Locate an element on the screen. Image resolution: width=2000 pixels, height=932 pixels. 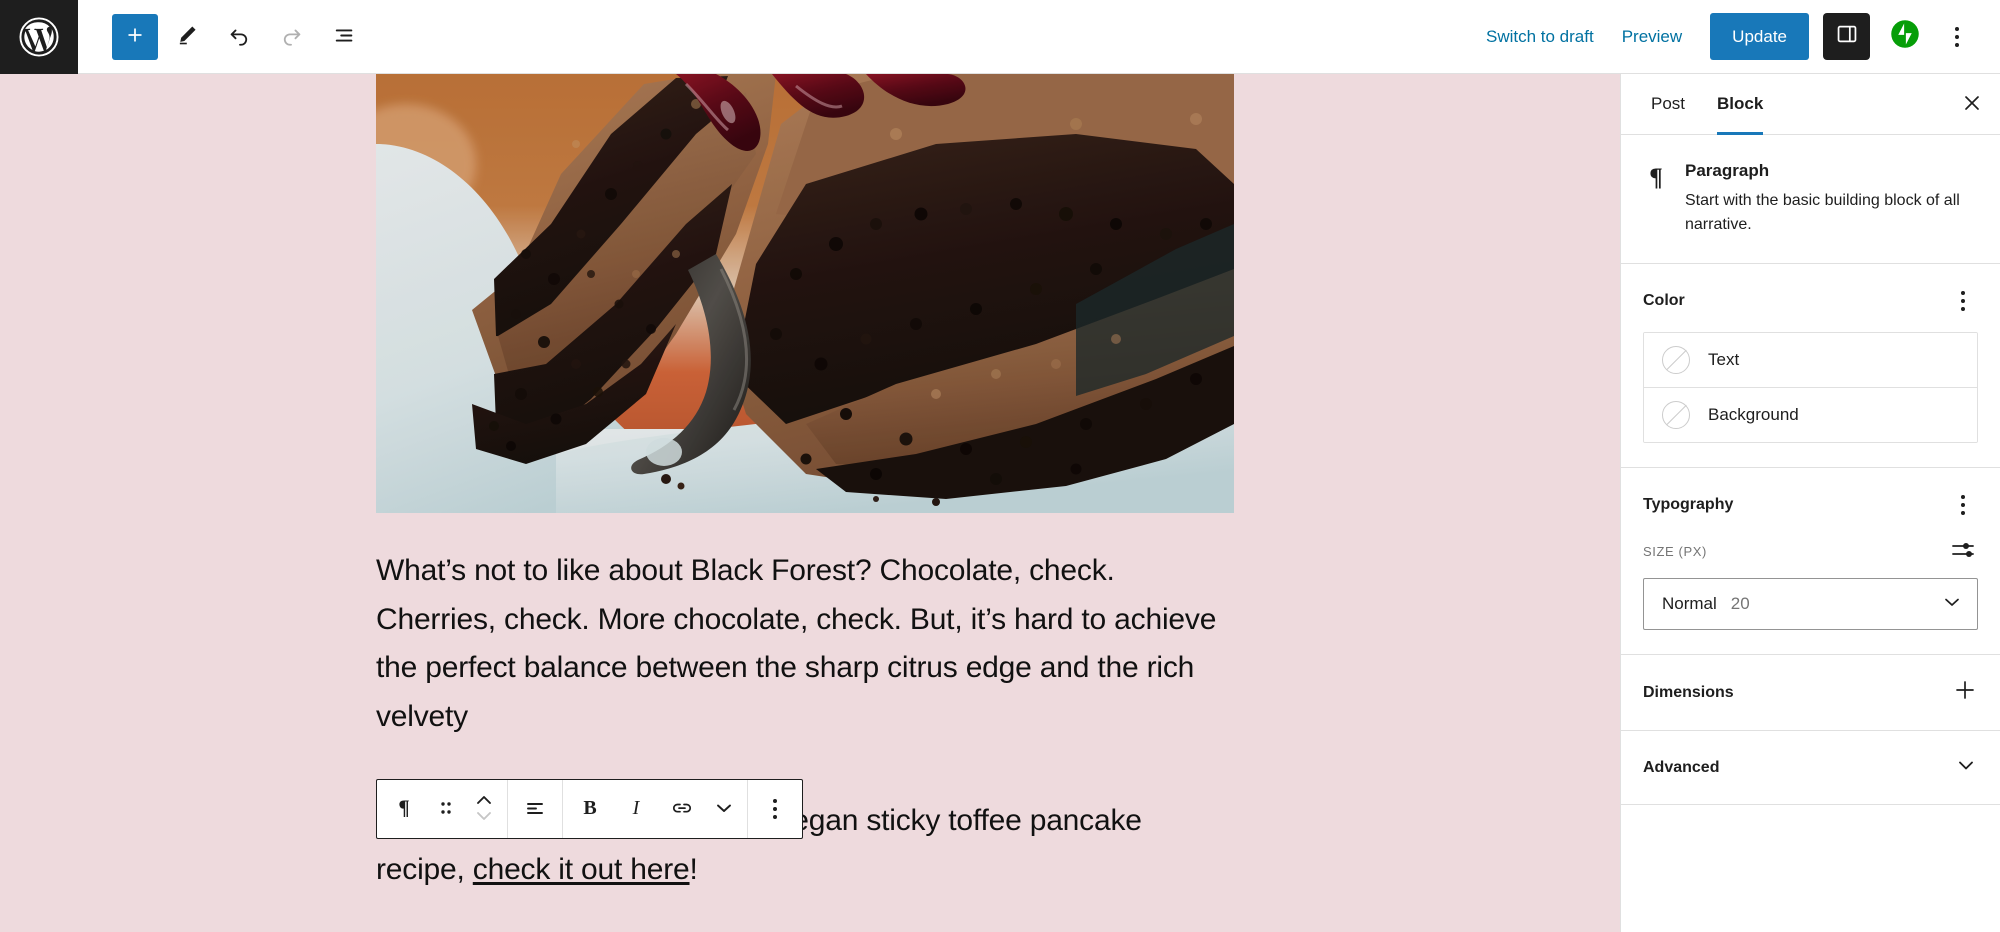
tools-button is located at coordinates (187, 37).